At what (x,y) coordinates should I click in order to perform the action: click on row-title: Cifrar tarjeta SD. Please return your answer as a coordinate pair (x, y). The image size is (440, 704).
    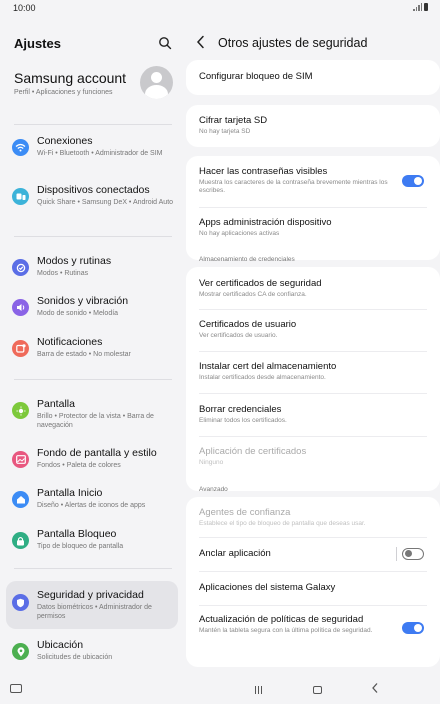
    Looking at the image, I should click on (233, 120).